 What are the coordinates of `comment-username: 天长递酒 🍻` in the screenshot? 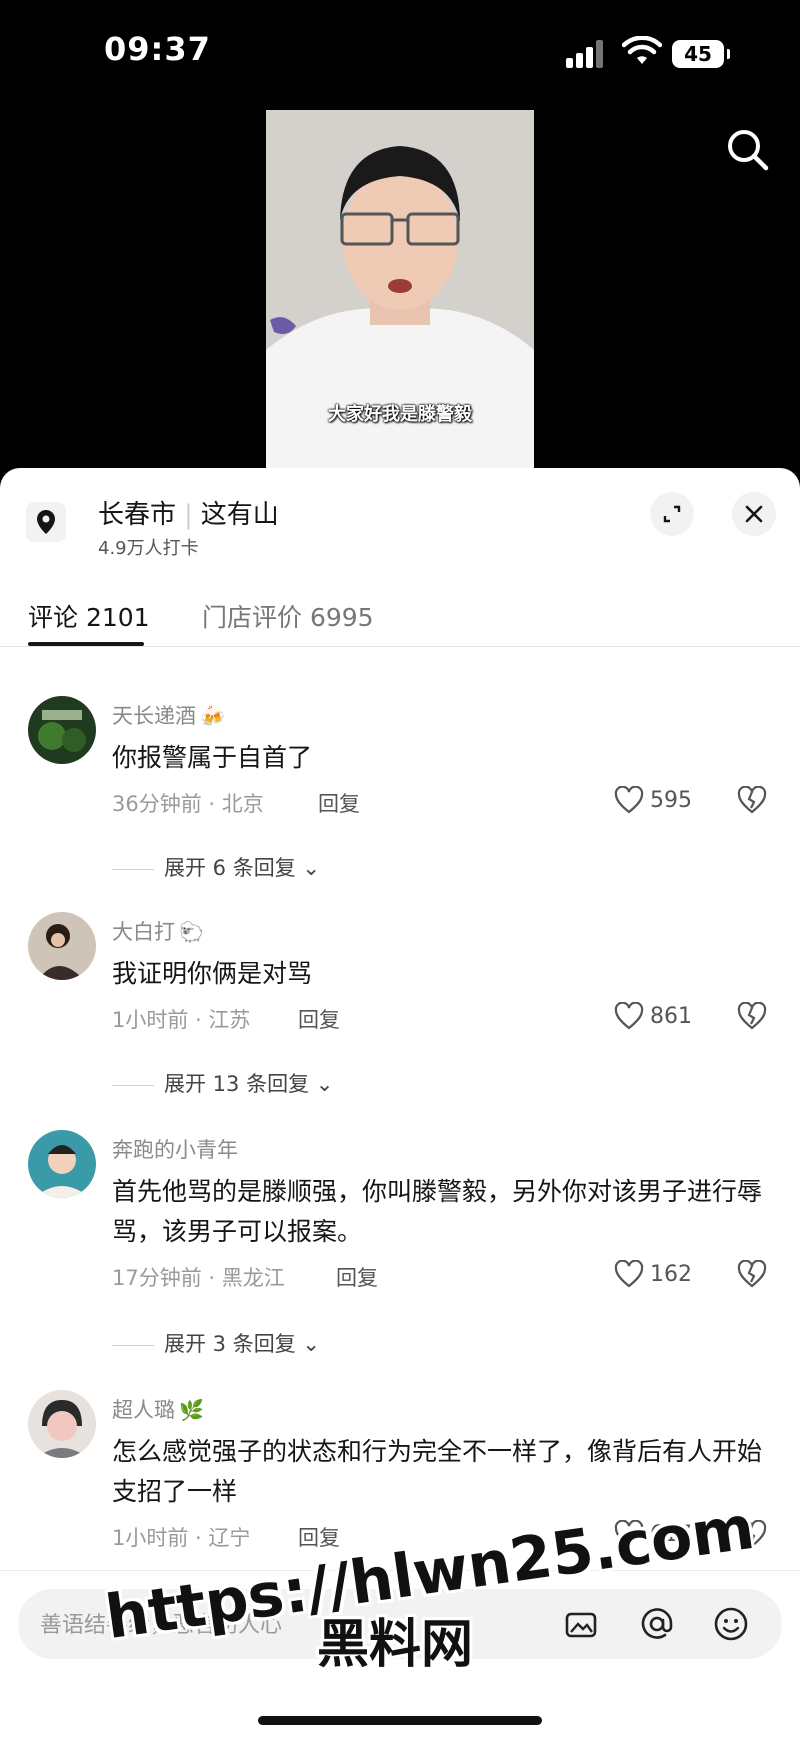 It's located at (168, 715).